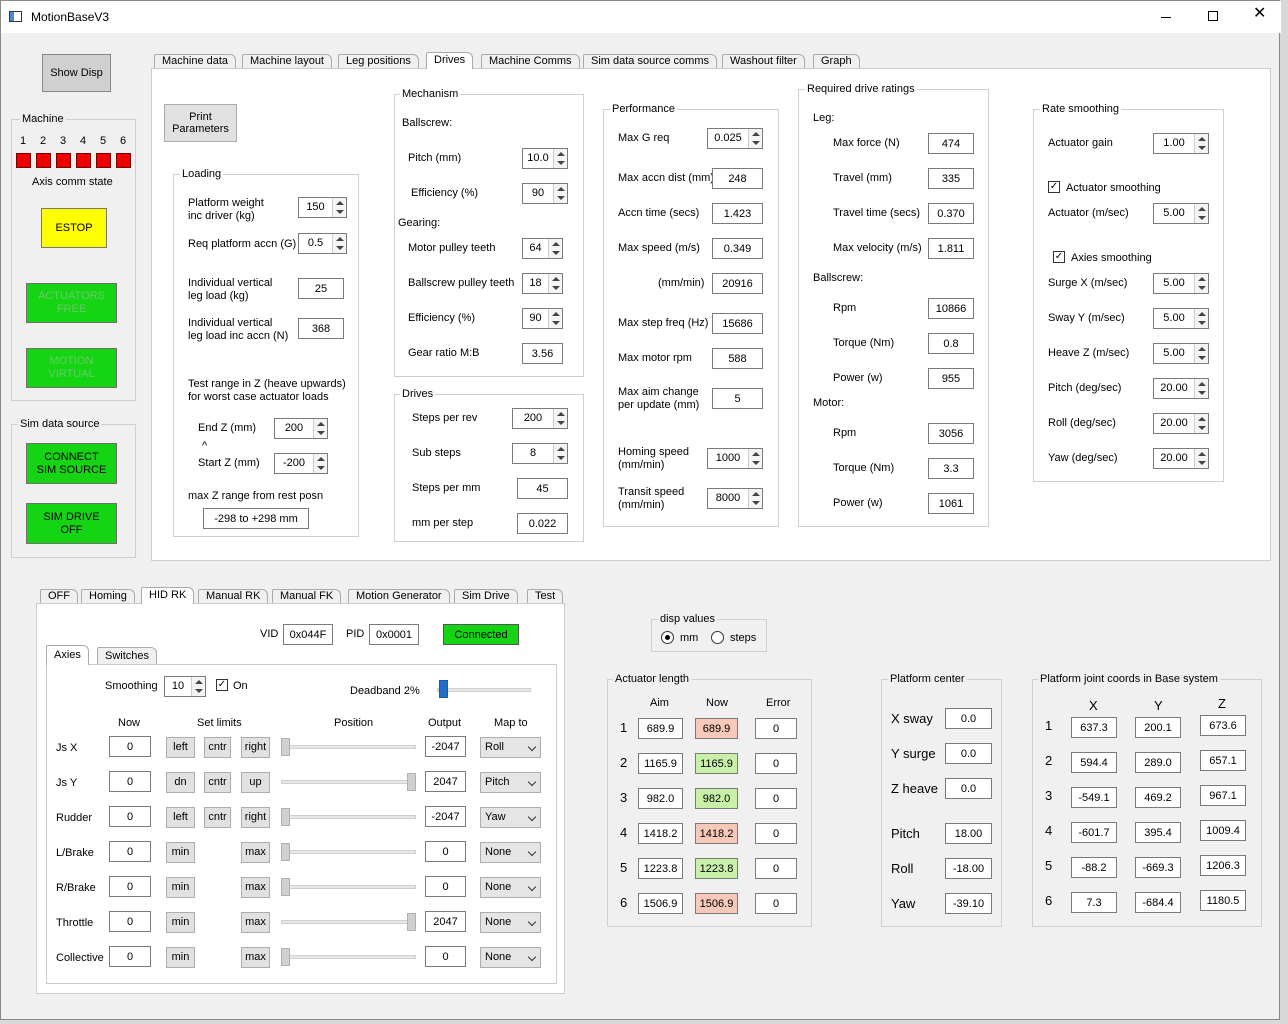  What do you see at coordinates (486, 596) in the screenshot?
I see `tab-sim-drive: Sim Drive` at bounding box center [486, 596].